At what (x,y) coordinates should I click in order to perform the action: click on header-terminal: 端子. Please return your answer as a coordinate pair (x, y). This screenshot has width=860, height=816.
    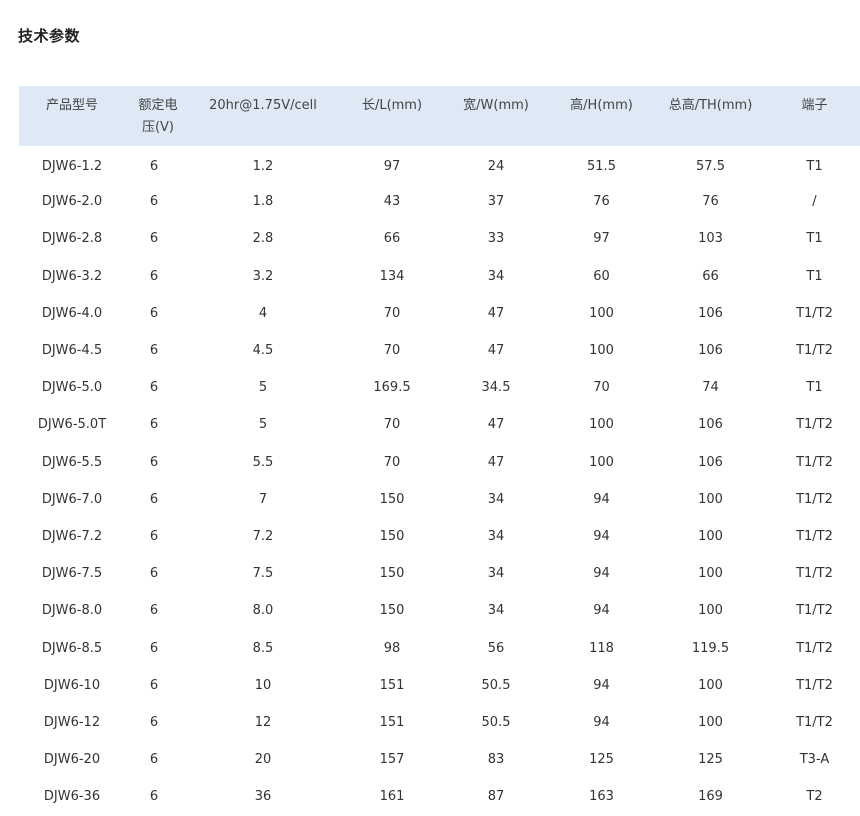
    Looking at the image, I should click on (814, 105).